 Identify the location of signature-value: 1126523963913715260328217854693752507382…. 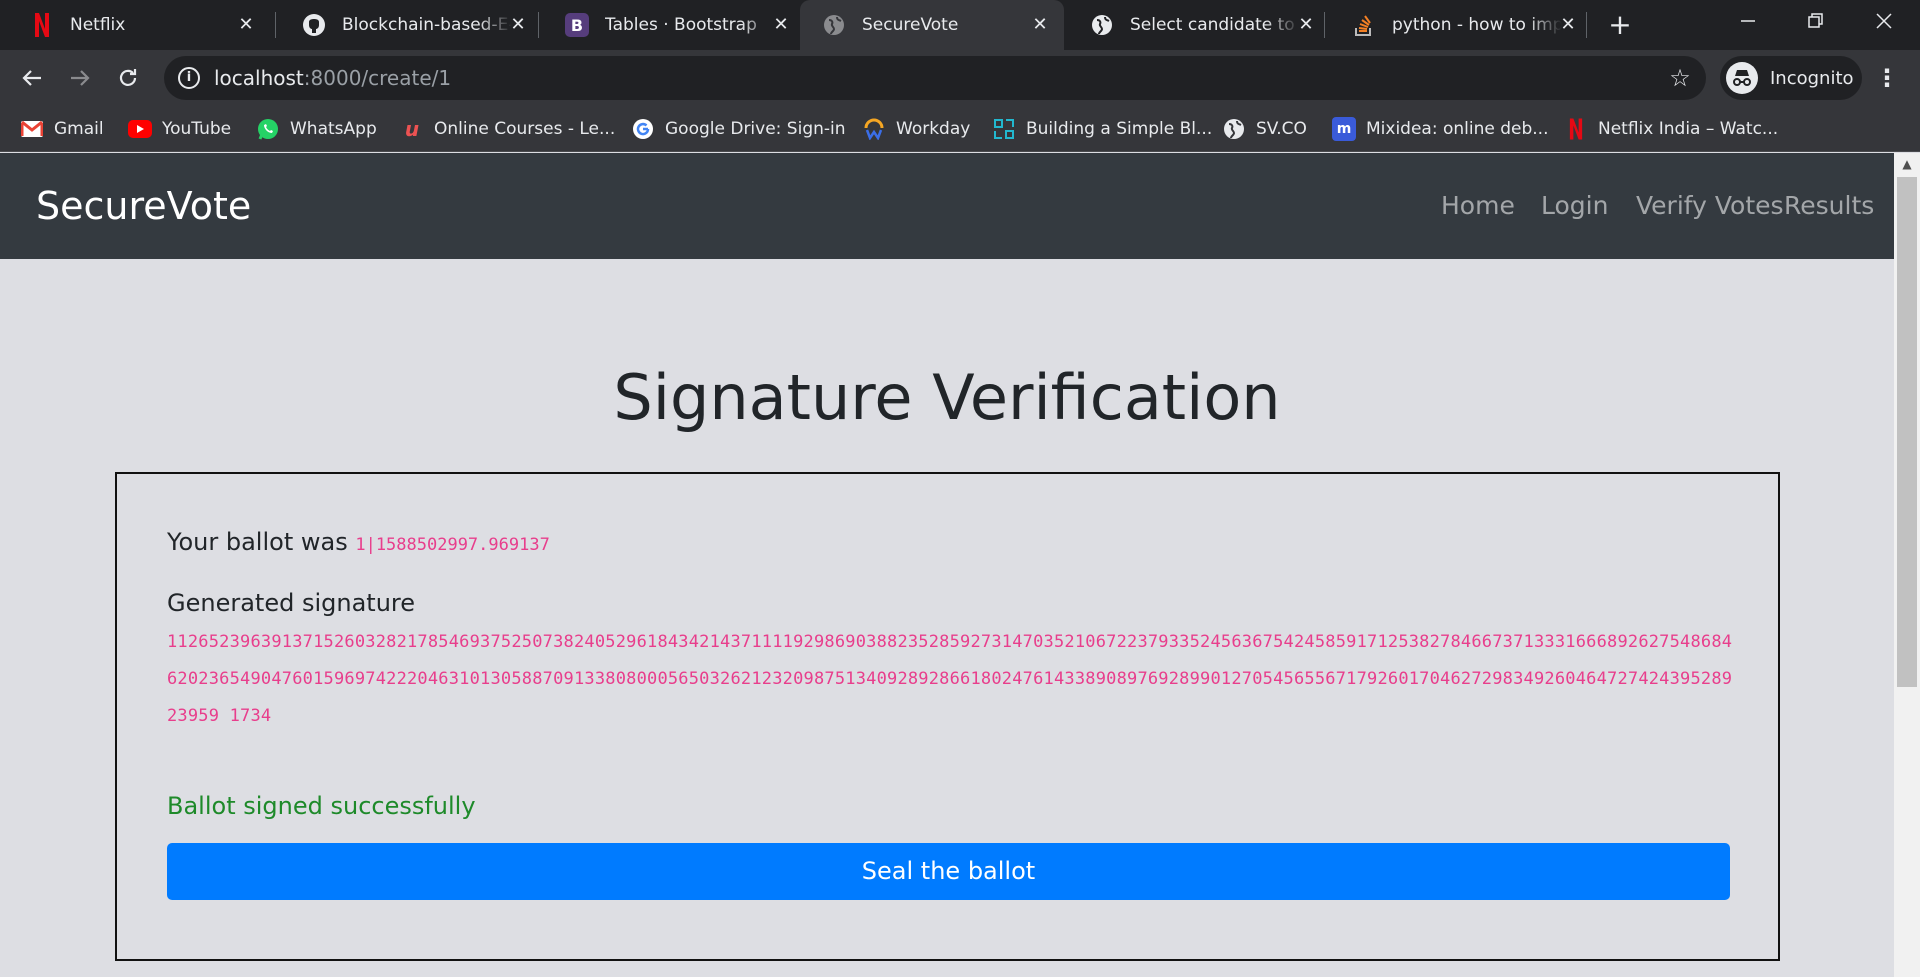
(950, 679).